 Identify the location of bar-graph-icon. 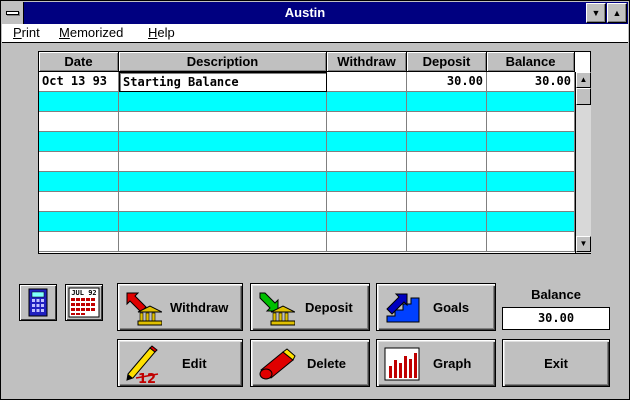
(402, 364).